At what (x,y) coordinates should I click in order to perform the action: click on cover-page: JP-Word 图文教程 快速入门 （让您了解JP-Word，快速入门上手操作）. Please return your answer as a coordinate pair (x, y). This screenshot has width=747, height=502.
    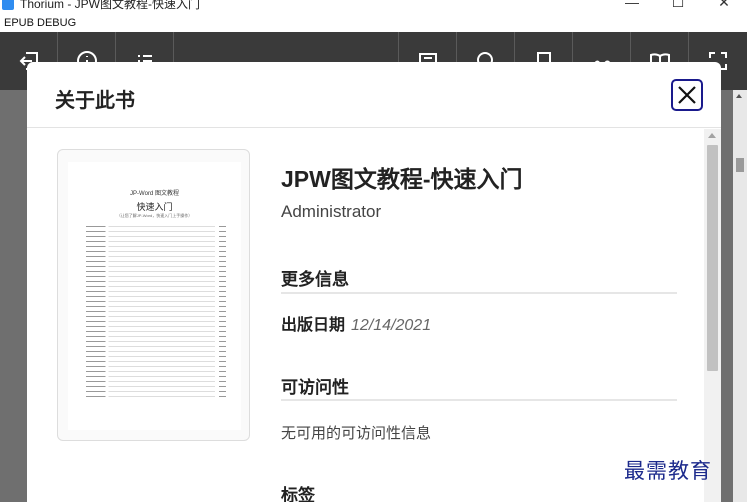
    Looking at the image, I should click on (154, 296).